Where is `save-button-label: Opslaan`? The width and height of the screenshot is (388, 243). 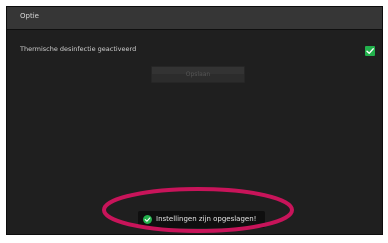 save-button-label: Opslaan is located at coordinates (198, 74).